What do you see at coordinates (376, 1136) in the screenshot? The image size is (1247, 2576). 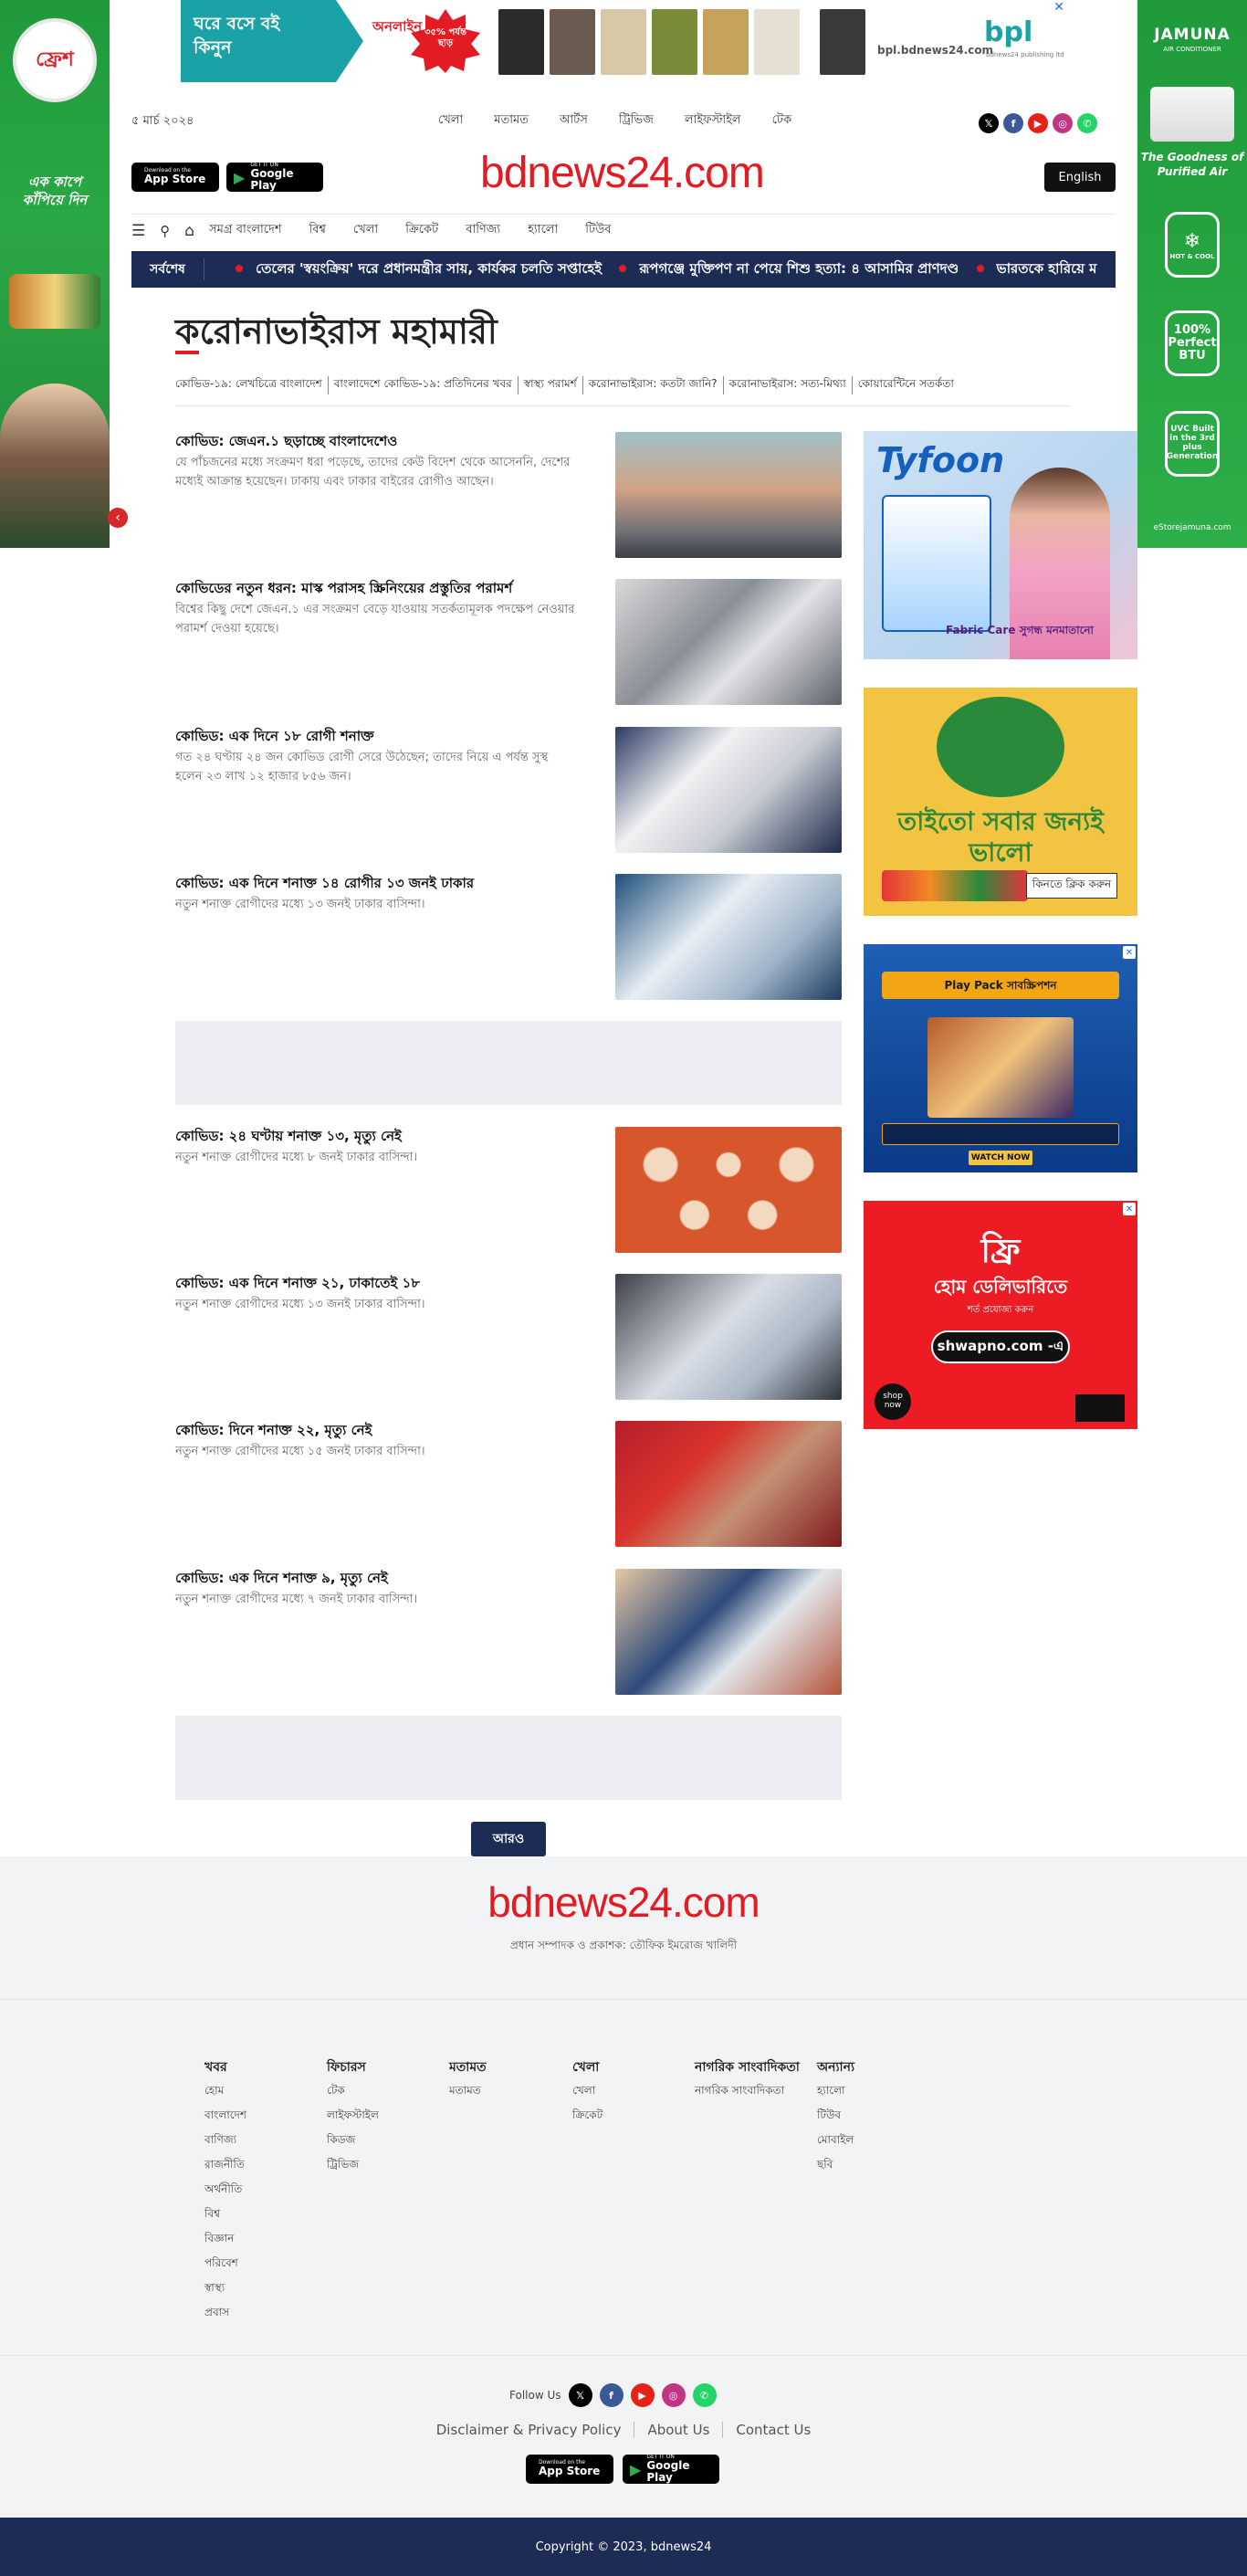 I see `story-title: কোভিড: ২৪ ঘণ্টায় শনাক্ত ১৩, মৃত্যু নেই` at bounding box center [376, 1136].